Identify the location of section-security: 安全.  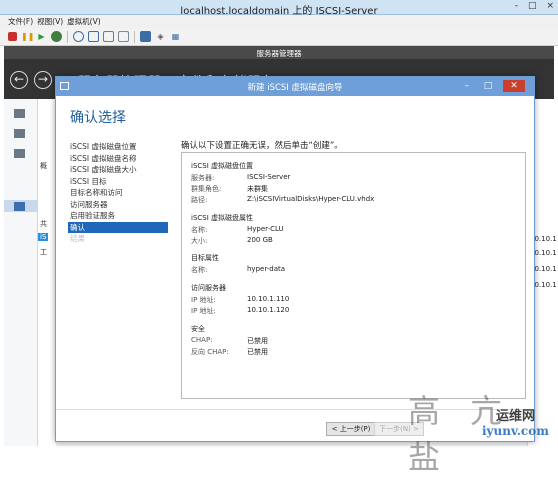
(198, 329).